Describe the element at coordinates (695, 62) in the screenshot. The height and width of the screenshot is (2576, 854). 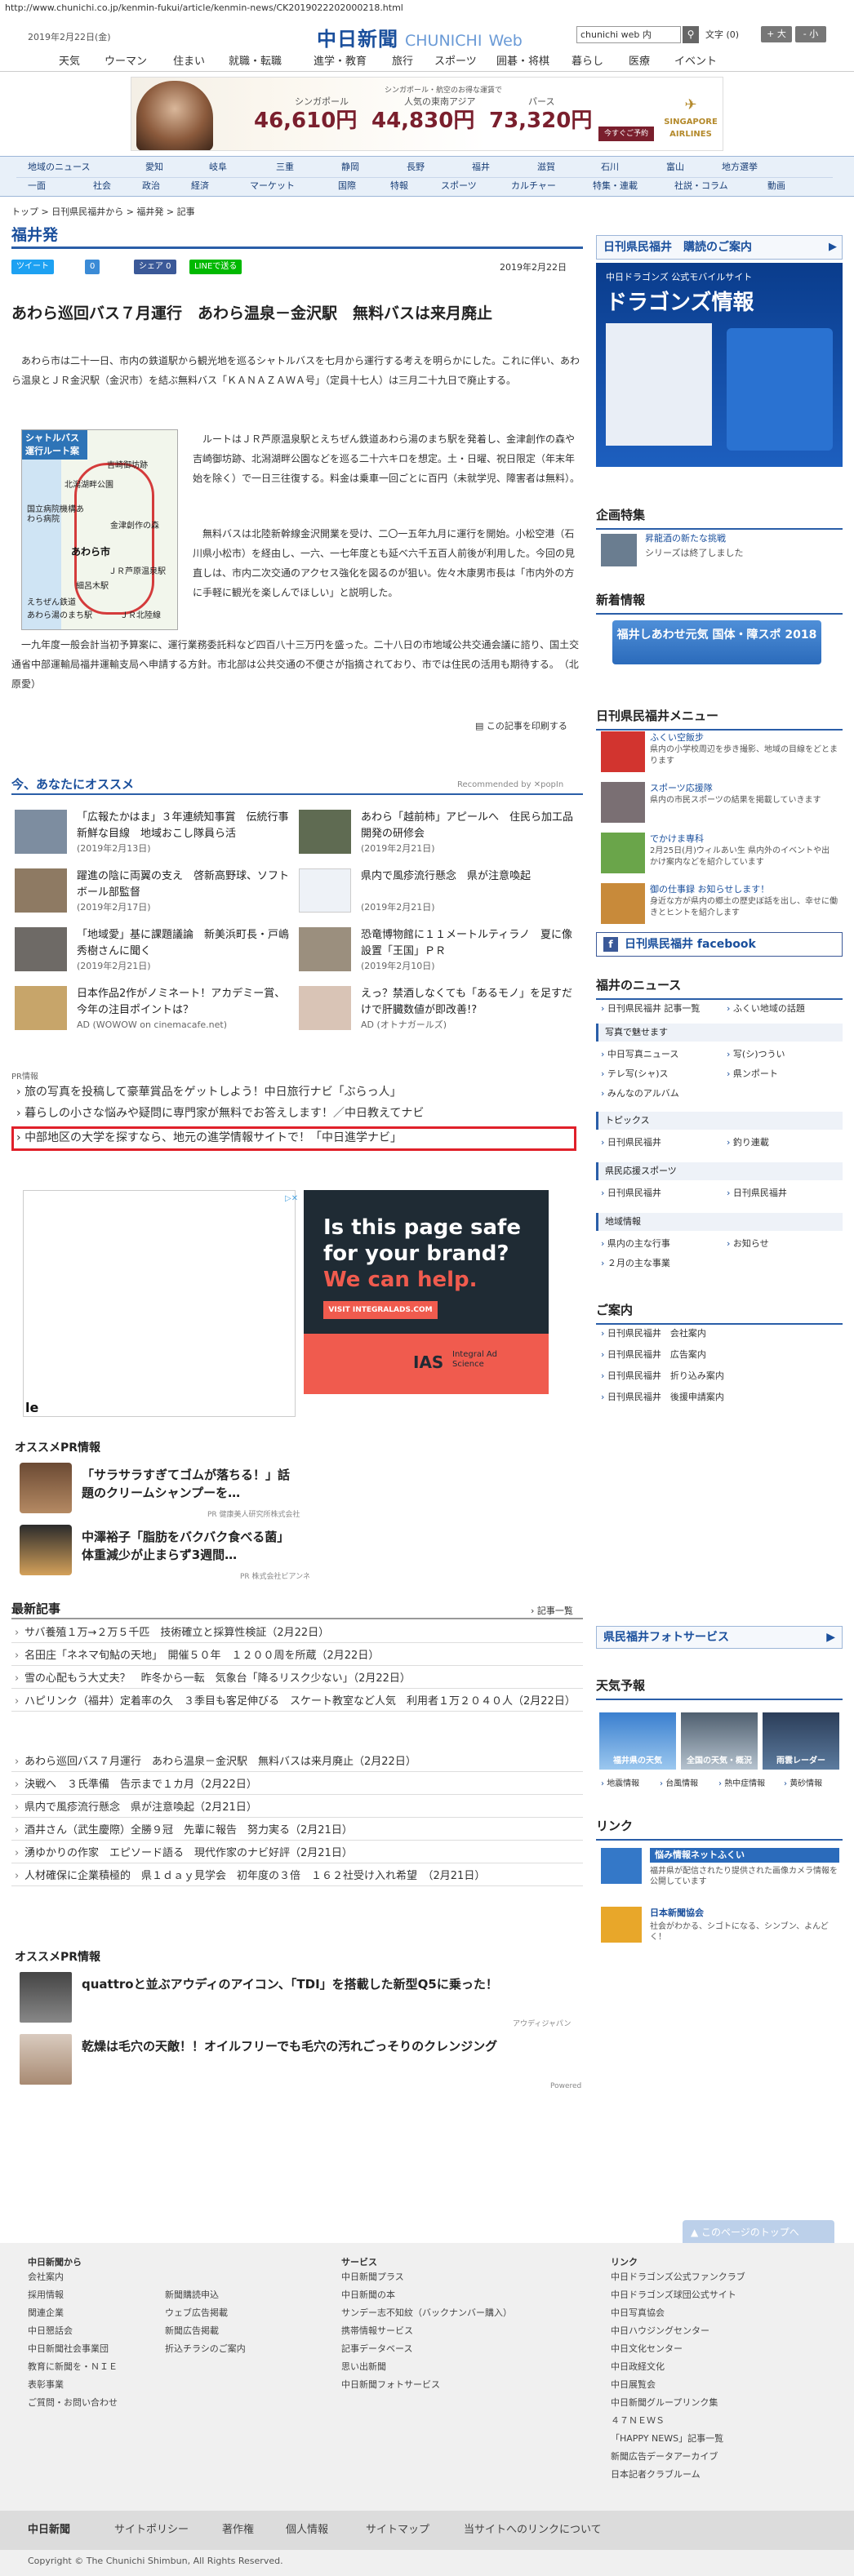
I see `topnav-item: イベント` at that location.